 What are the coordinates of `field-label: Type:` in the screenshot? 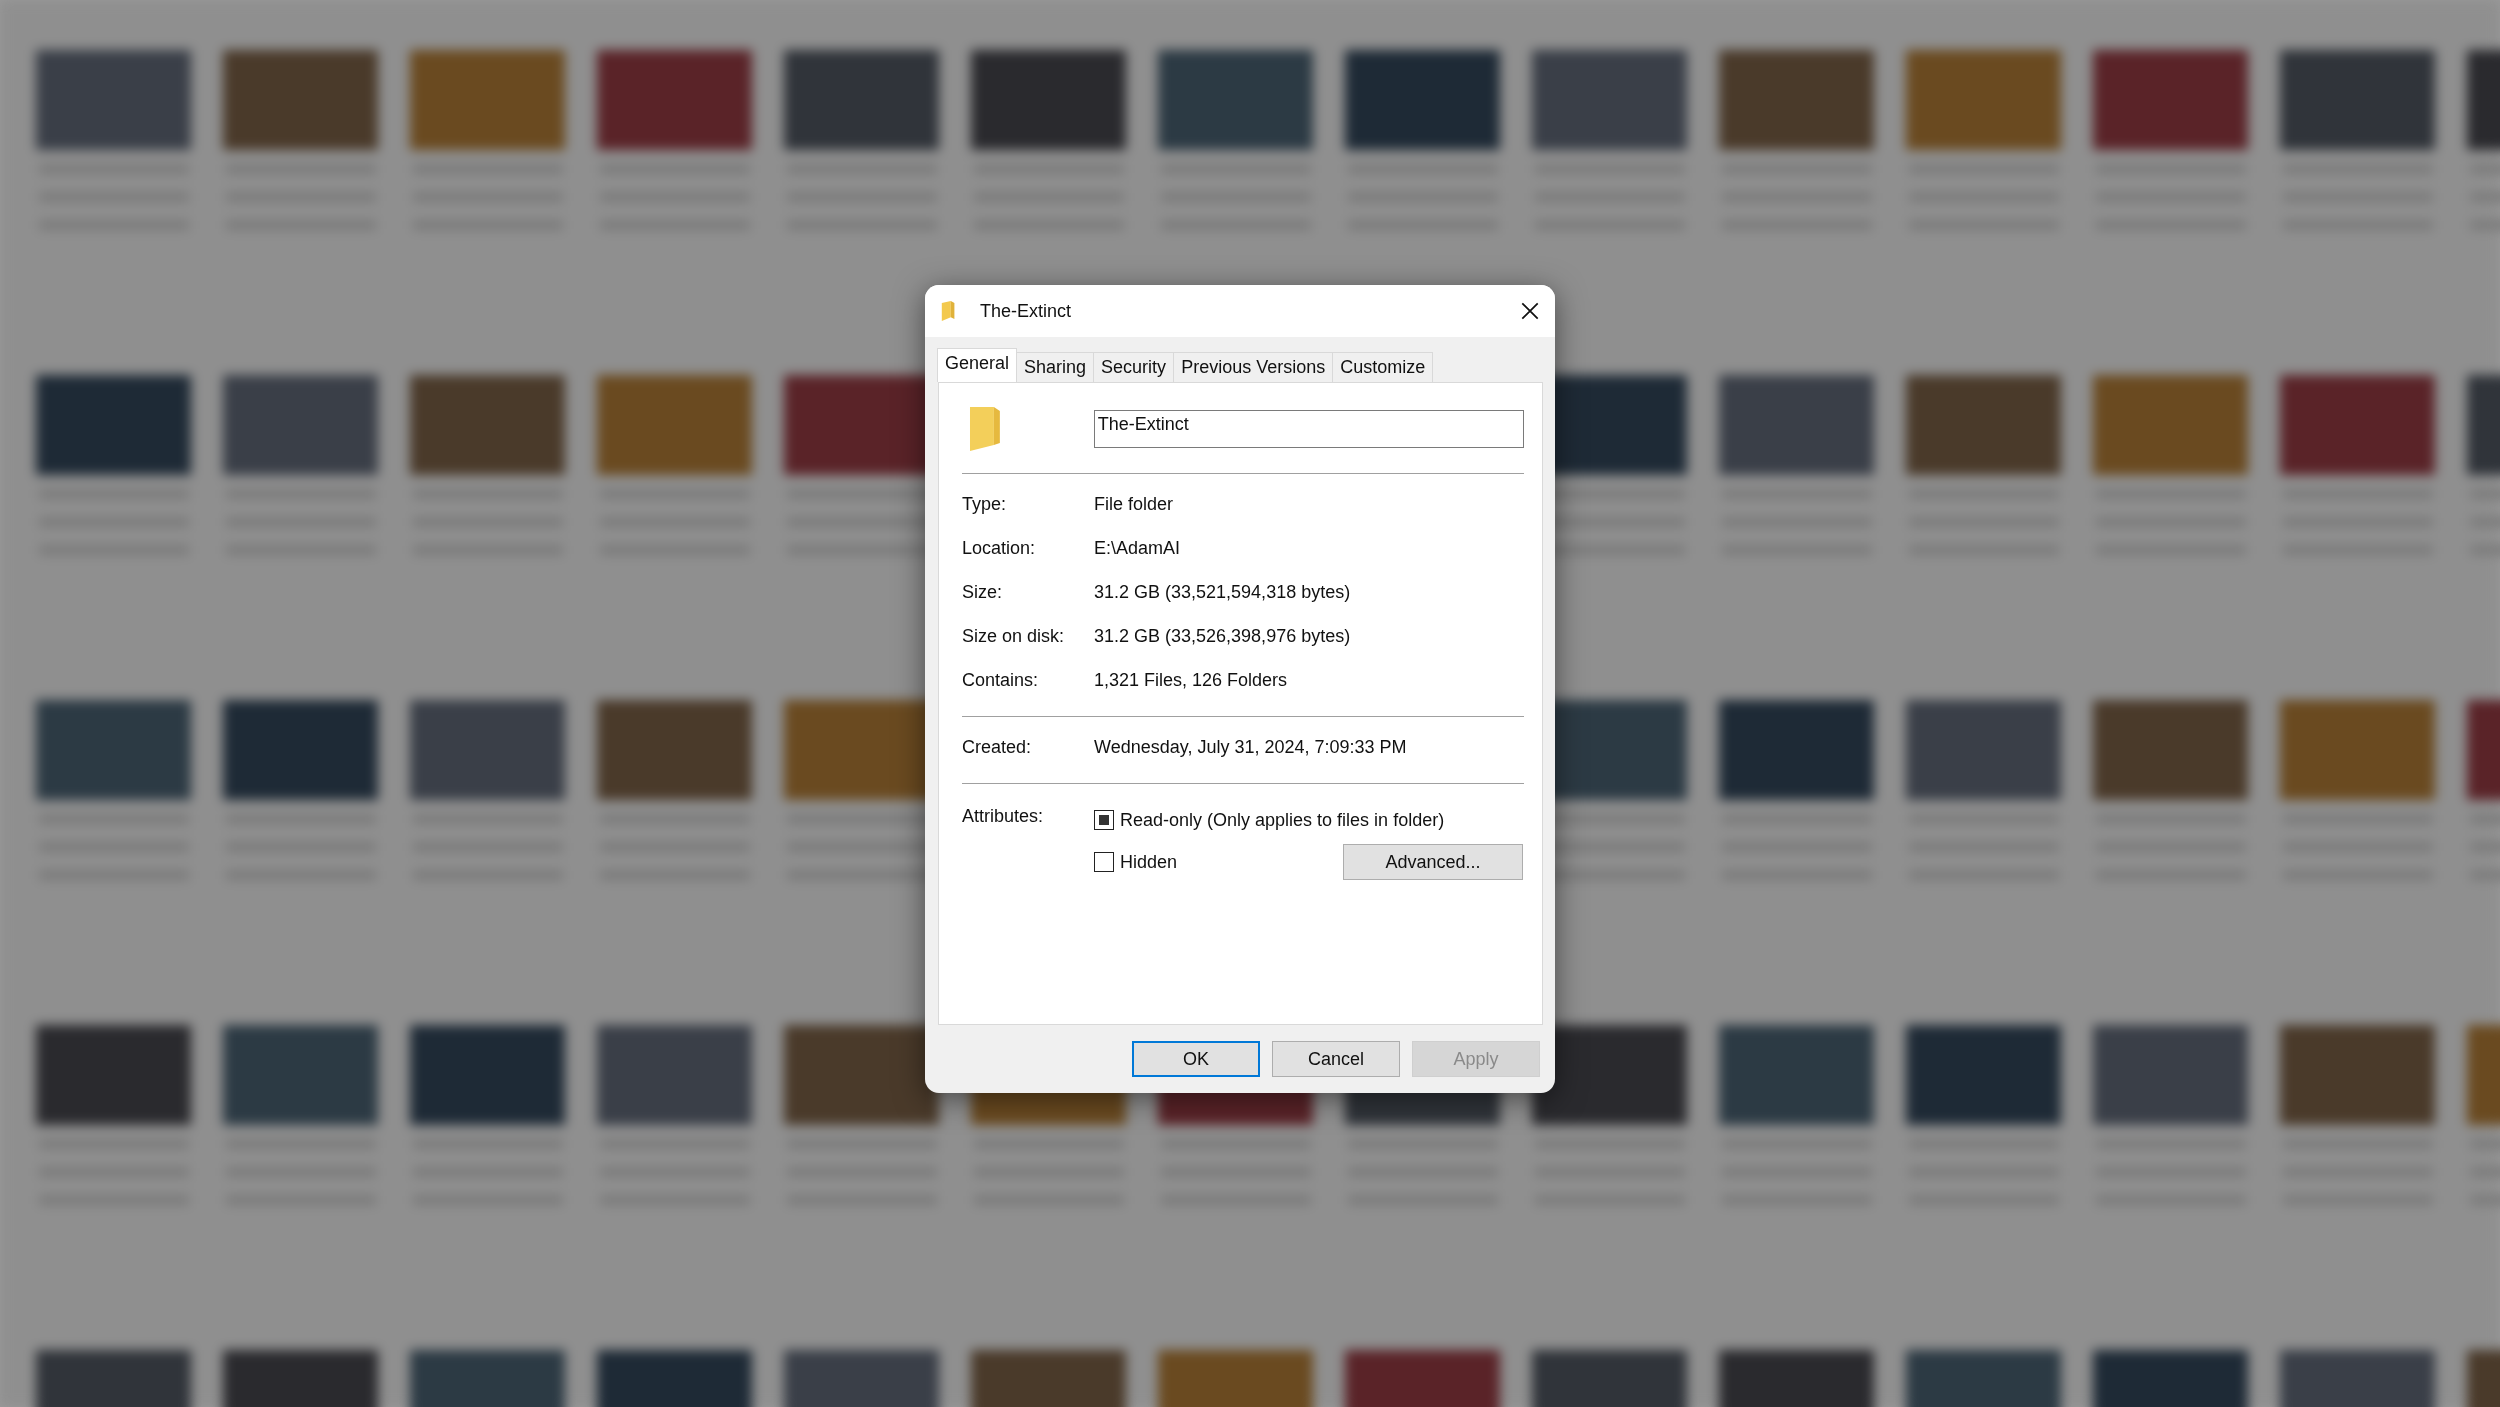 It's located at (985, 504).